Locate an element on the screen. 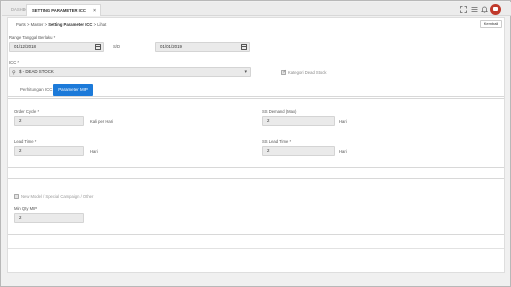  close-icon: × is located at coordinates (94, 11).